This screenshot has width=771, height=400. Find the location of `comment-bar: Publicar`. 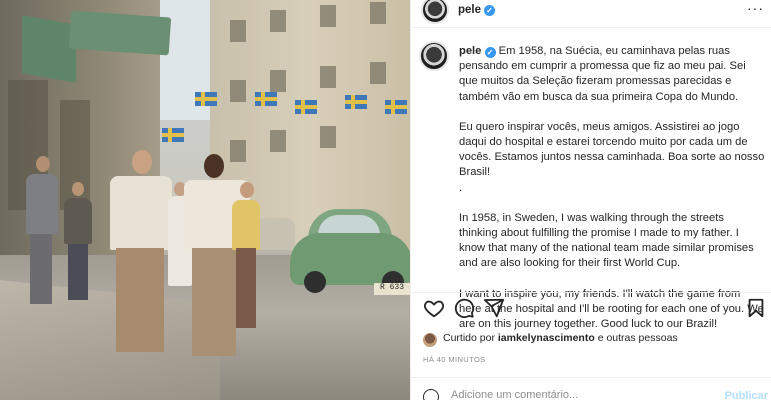

comment-bar: Publicar is located at coordinates (591, 392).